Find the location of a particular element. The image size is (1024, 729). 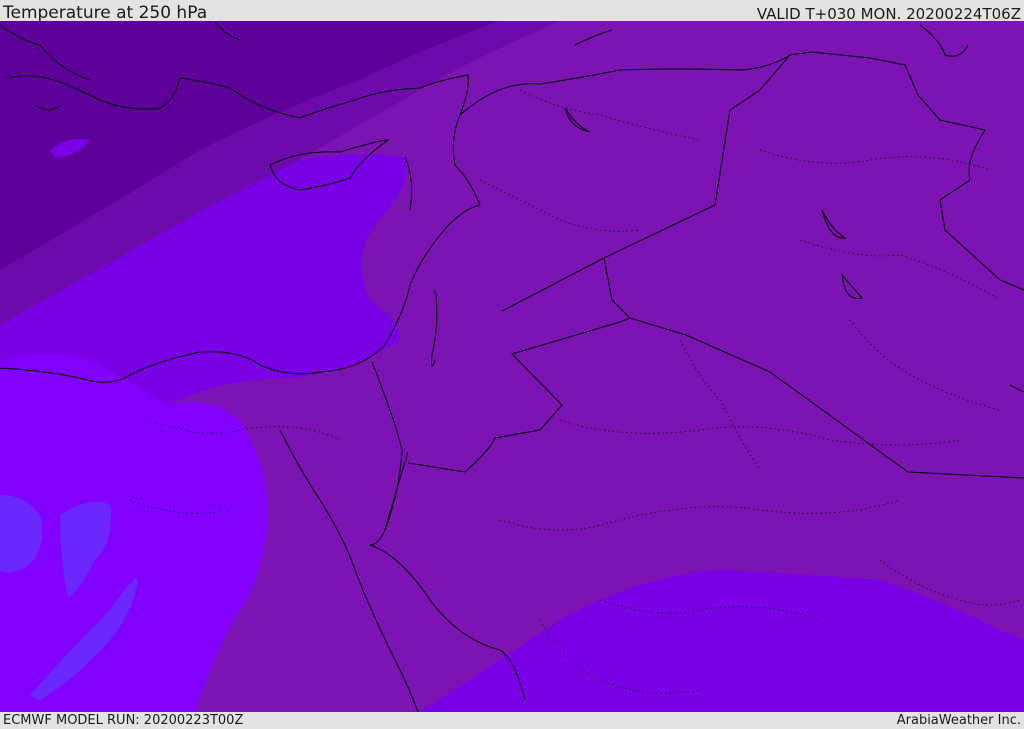

map-title: Temperature at 250 hPa is located at coordinates (105, 13).